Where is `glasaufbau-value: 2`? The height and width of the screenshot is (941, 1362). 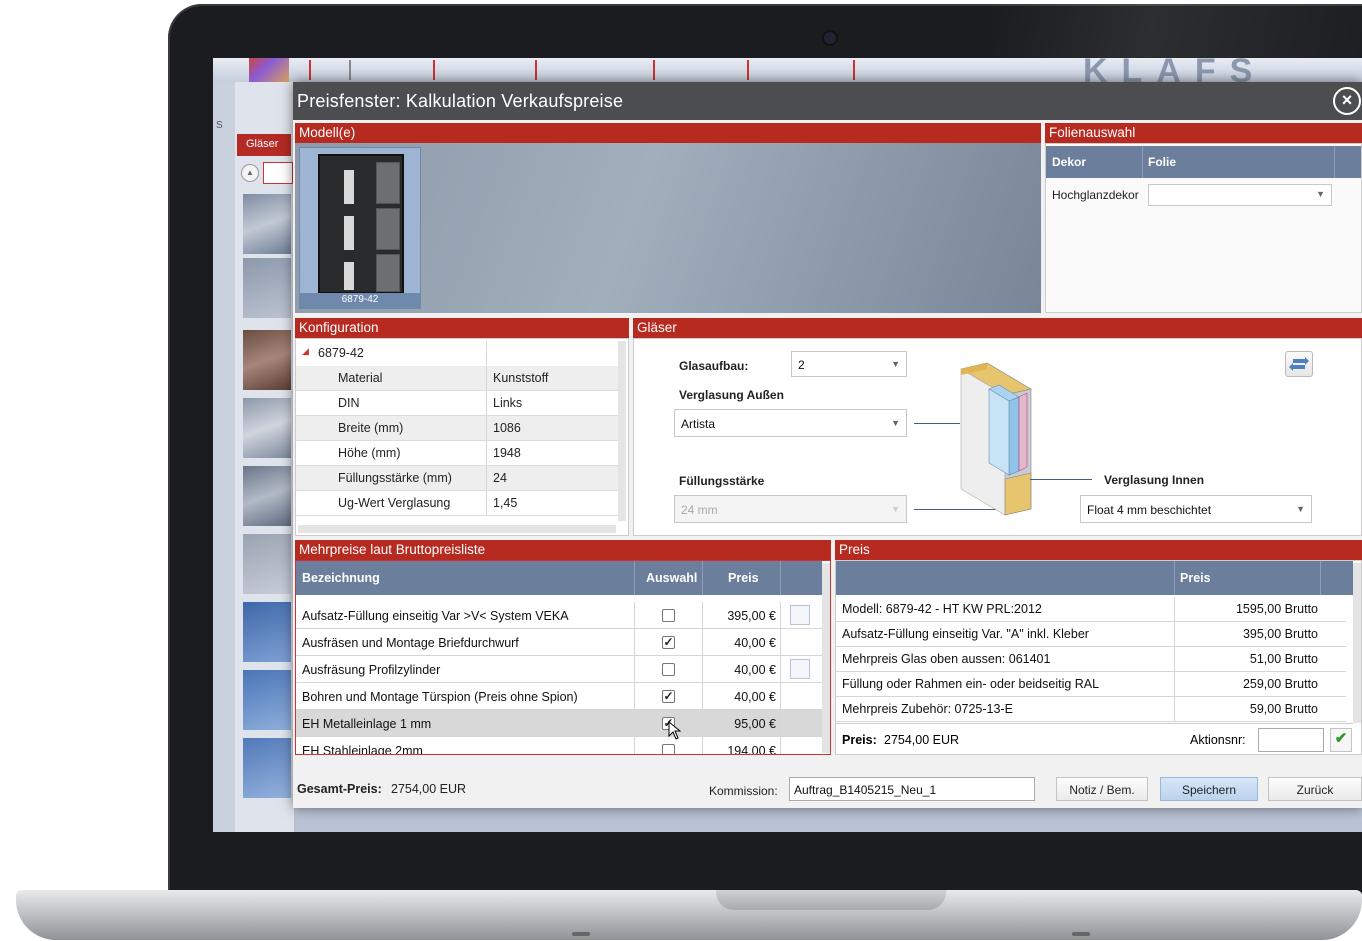 glasaufbau-value: 2 is located at coordinates (801, 365).